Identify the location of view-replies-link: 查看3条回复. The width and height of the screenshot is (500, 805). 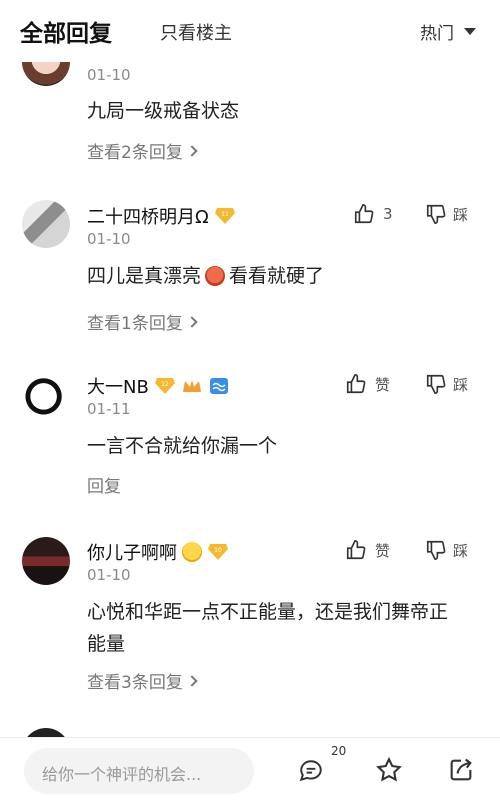
(142, 680).